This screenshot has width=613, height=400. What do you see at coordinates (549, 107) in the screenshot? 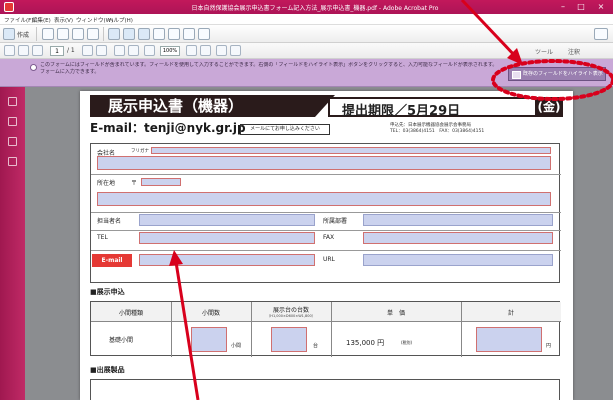
I see `deadline-day: (金)` at bounding box center [549, 107].